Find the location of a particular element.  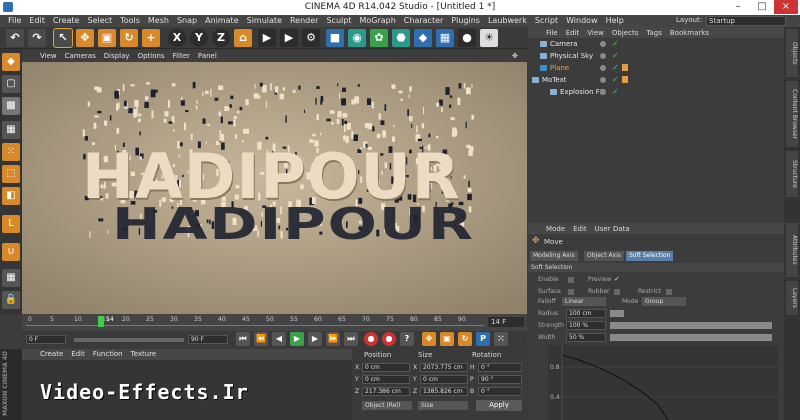

viewport-menu-options: Options is located at coordinates (151, 56).